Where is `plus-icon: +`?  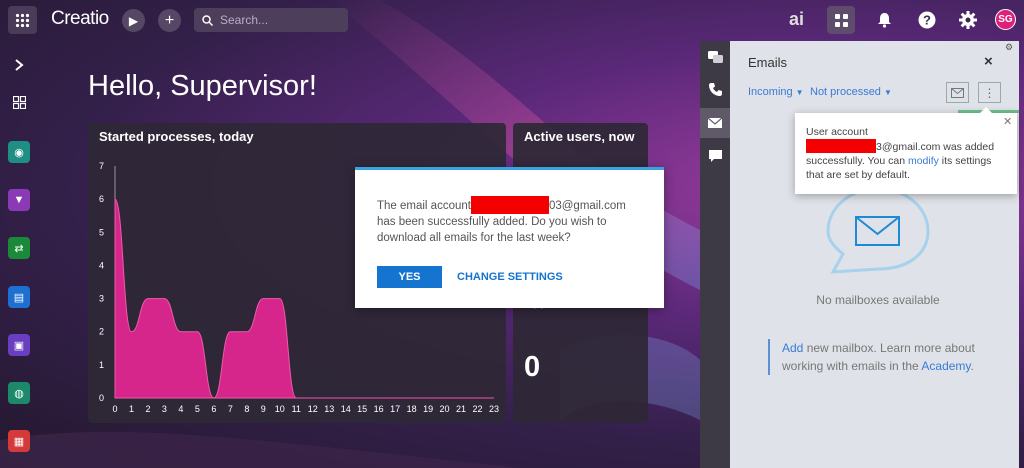 plus-icon: + is located at coordinates (169, 20).